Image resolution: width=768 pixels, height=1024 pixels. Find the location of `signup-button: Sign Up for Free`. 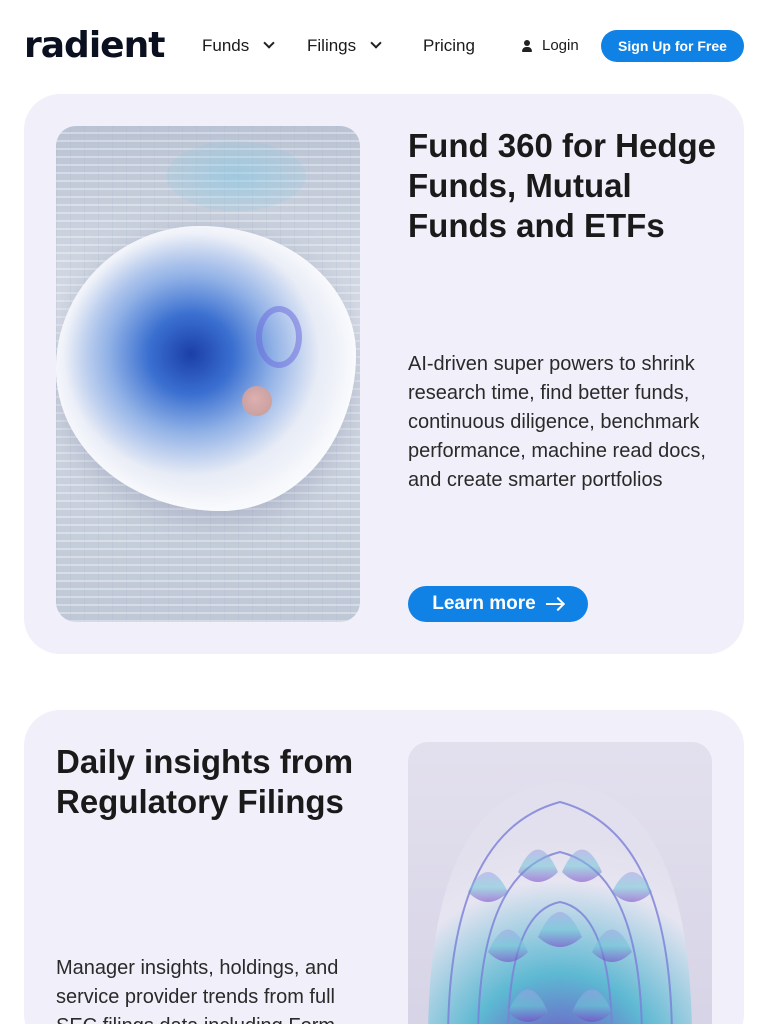

signup-button: Sign Up for Free is located at coordinates (672, 46).